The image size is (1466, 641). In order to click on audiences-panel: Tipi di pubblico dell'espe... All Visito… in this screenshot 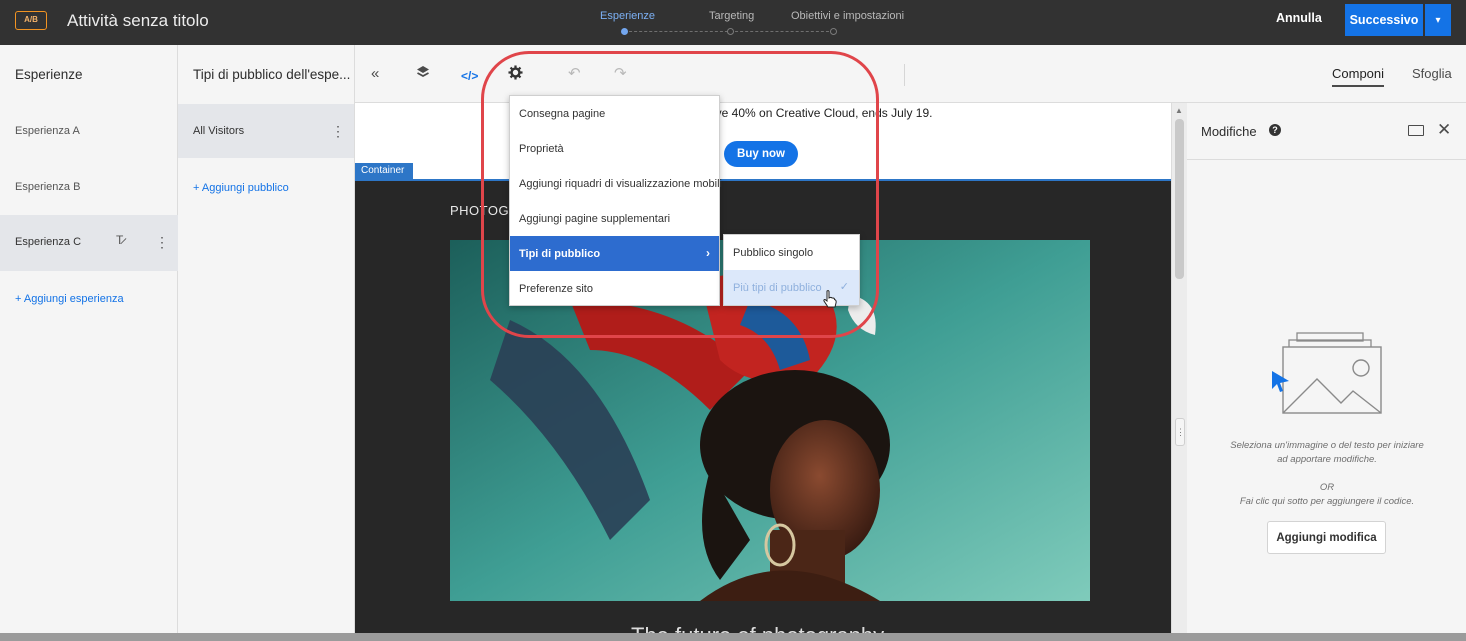, I will do `click(266, 343)`.